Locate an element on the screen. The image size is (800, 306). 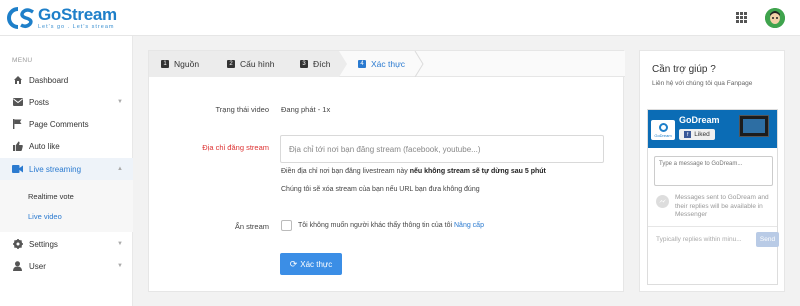
page-cover-image: GoDream GoDream f Liked is located at coordinates (712, 129).